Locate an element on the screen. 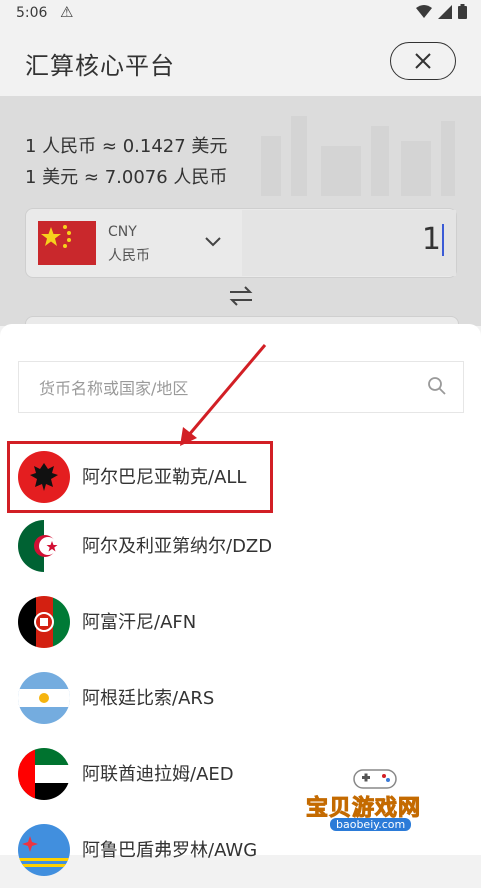 The image size is (481, 888). app-header: 汇算核心平台 is located at coordinates (240, 62).